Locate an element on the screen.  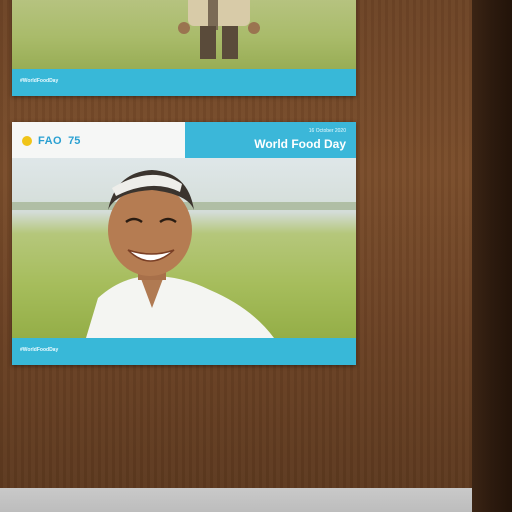
farmer-figure-illustration is located at coordinates (219, 29).